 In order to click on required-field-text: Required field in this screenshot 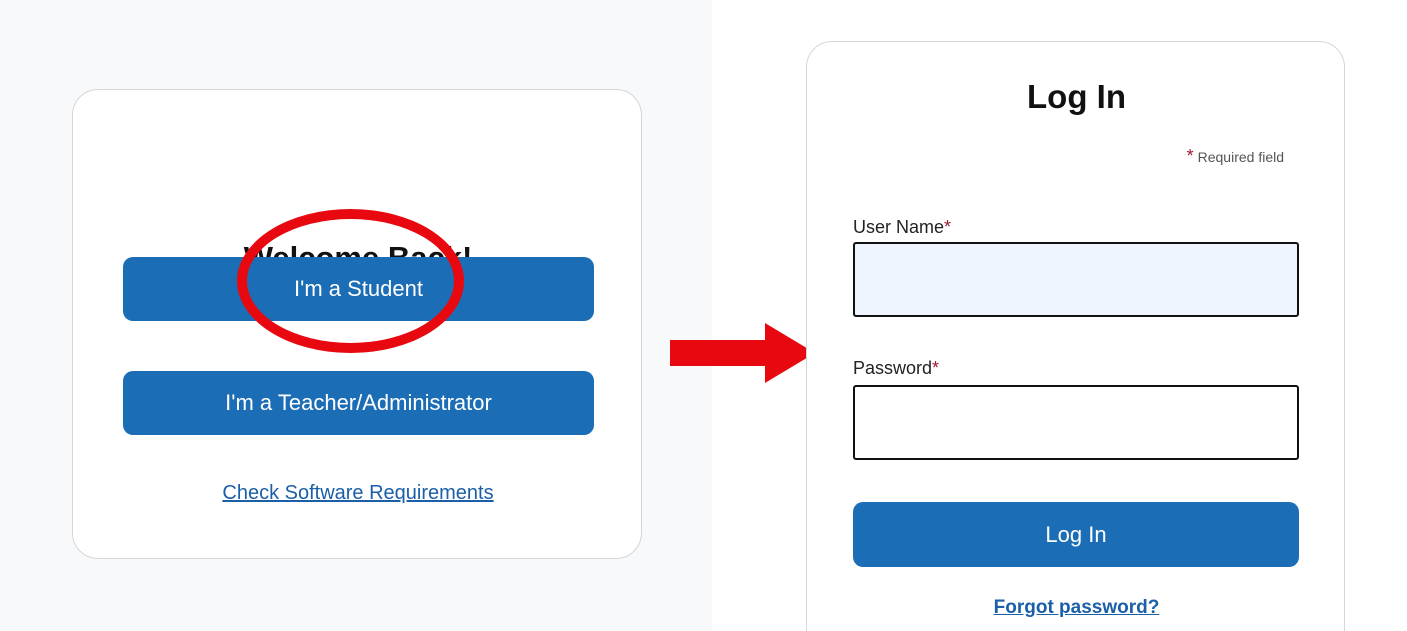, I will do `click(1240, 157)`.